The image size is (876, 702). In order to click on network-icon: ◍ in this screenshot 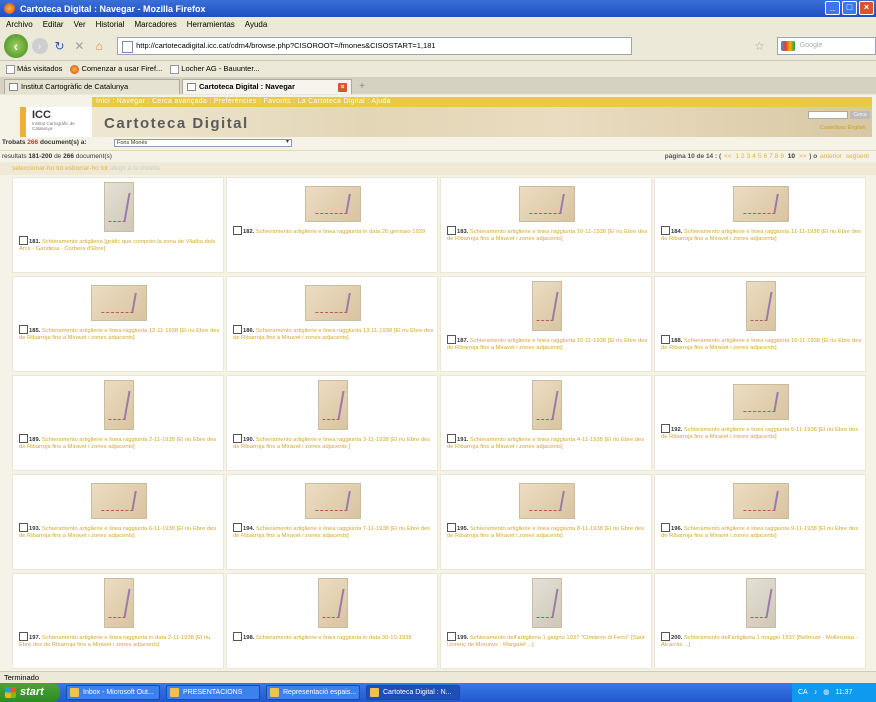, I will do `click(826, 692)`.